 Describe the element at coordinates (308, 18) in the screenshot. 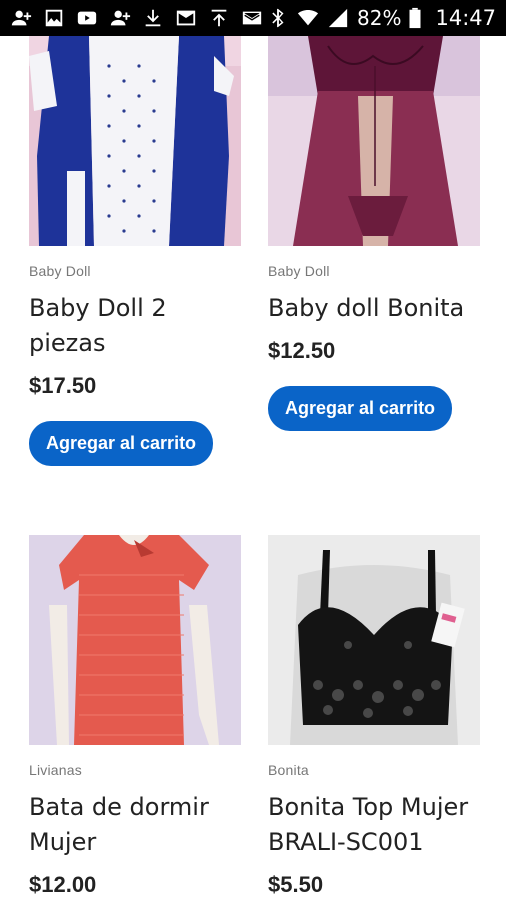

I see `wifi-icon` at that location.